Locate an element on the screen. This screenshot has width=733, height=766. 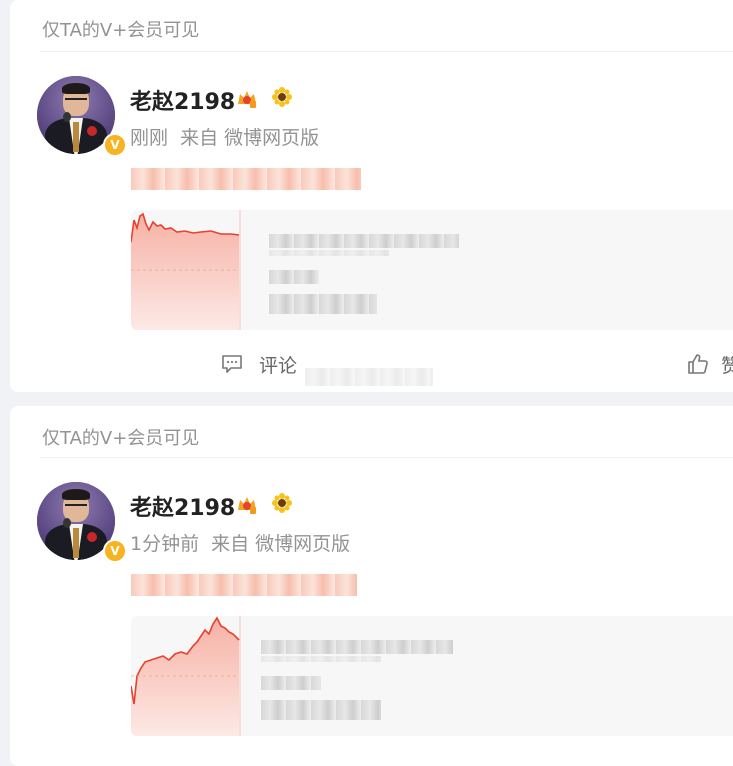
post-meta: 1分钟前 来自 微博网页版 is located at coordinates (240, 542).